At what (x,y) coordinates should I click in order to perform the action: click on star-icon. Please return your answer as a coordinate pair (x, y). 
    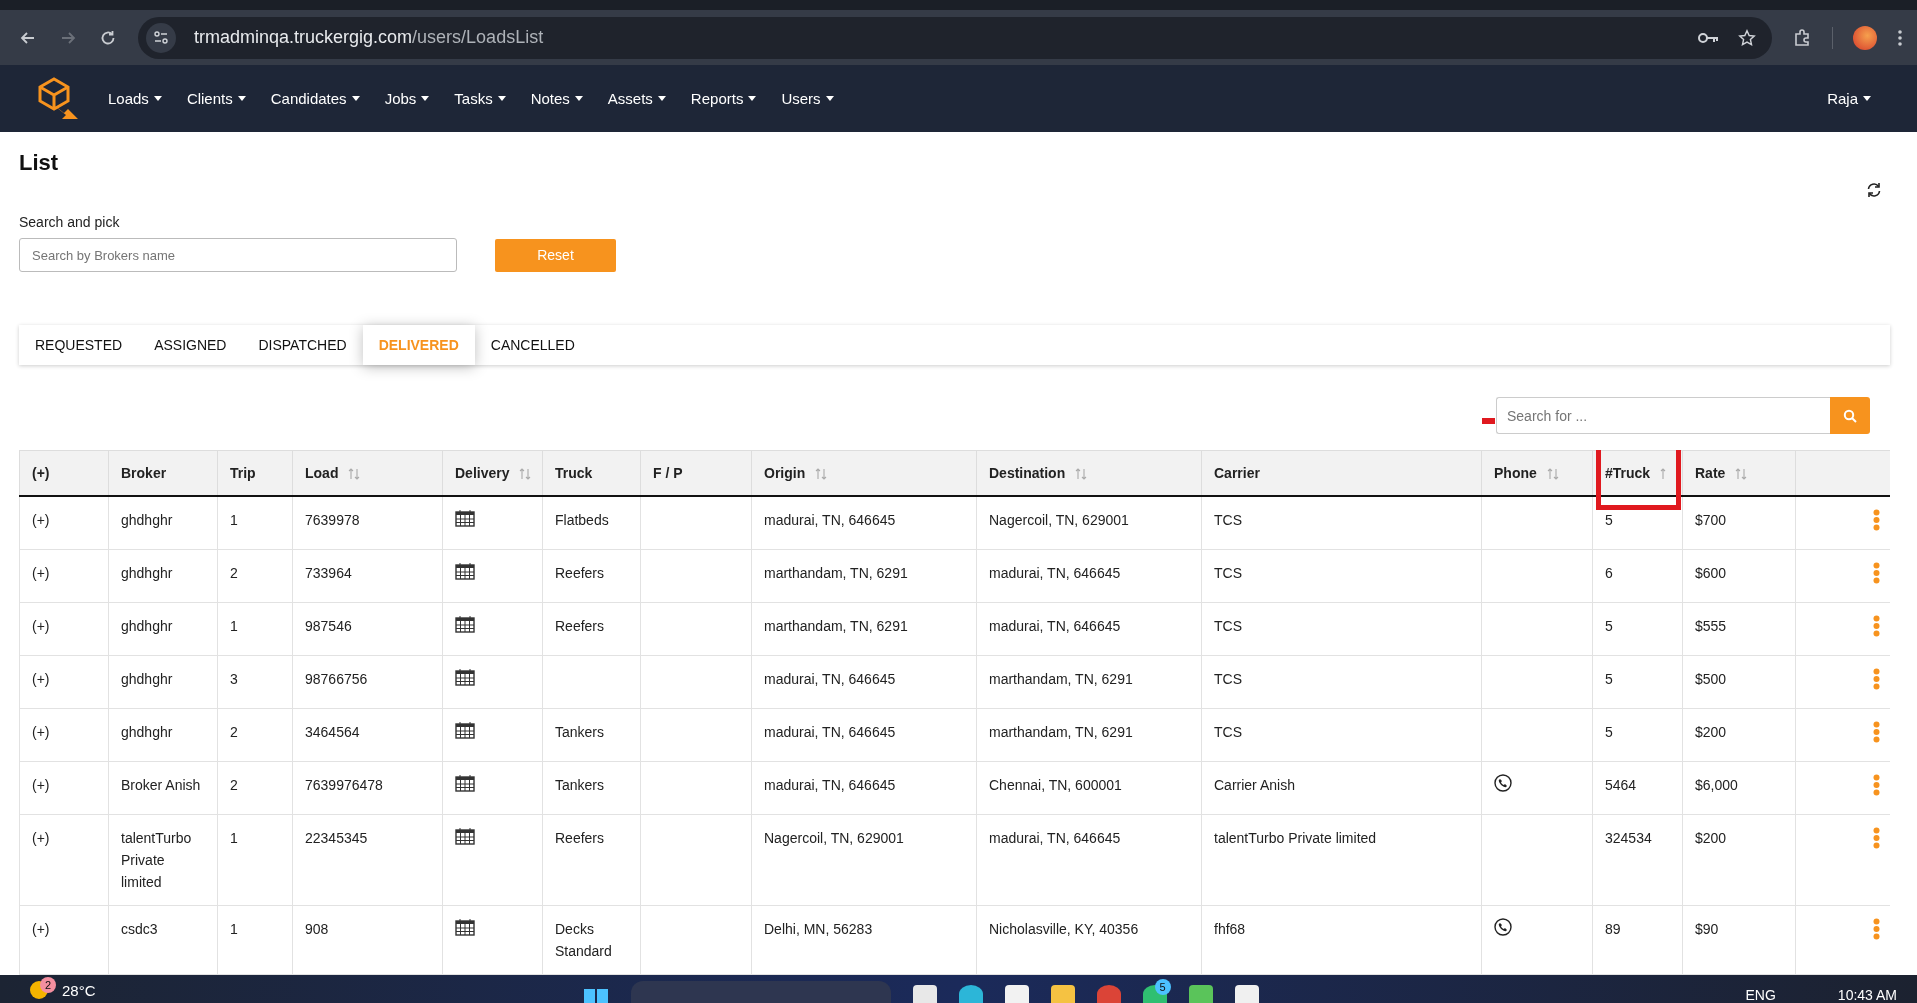
    Looking at the image, I should click on (1747, 37).